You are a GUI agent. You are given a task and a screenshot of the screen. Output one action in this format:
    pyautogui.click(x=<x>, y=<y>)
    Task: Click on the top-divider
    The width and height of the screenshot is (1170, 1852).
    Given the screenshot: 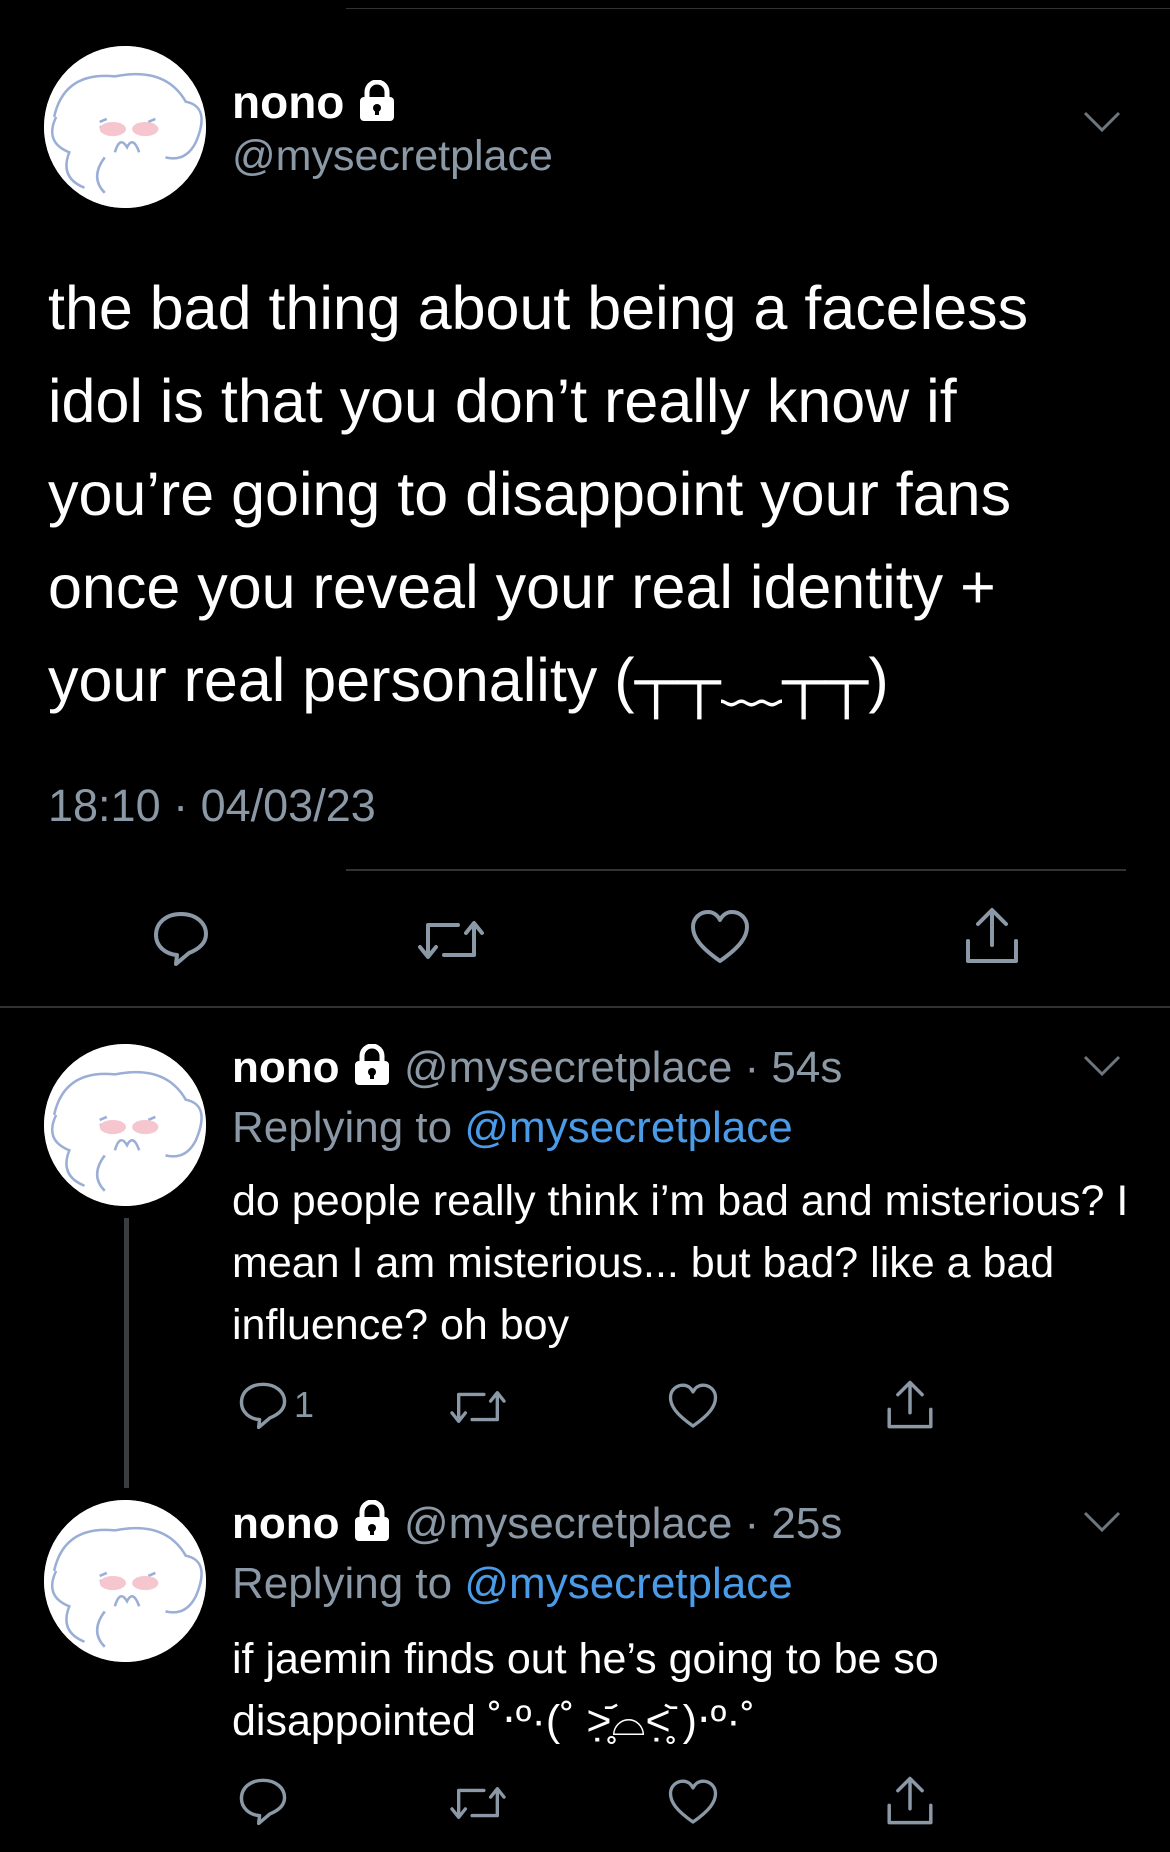 What is the action you would take?
    pyautogui.click(x=758, y=8)
    